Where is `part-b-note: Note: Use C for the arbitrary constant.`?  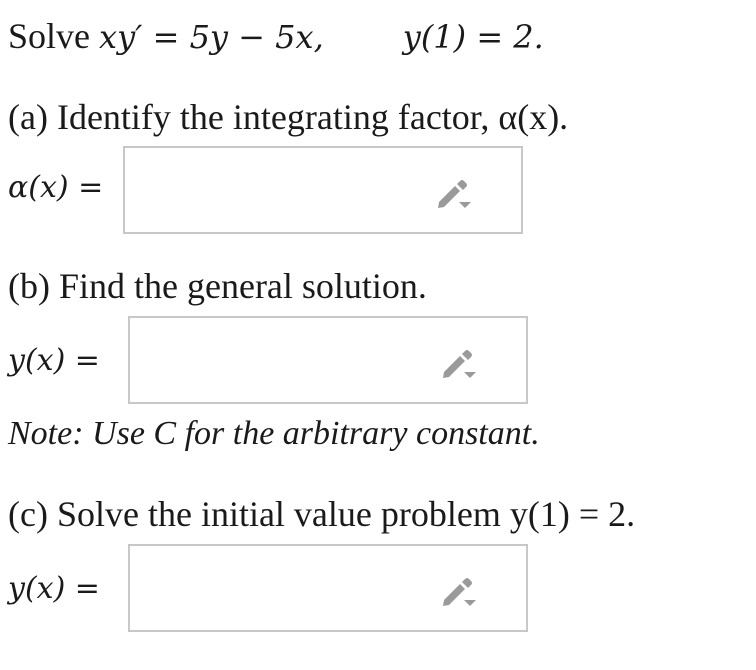 part-b-note: Note: Use C for the arbitrary constant. is located at coordinates (274, 433).